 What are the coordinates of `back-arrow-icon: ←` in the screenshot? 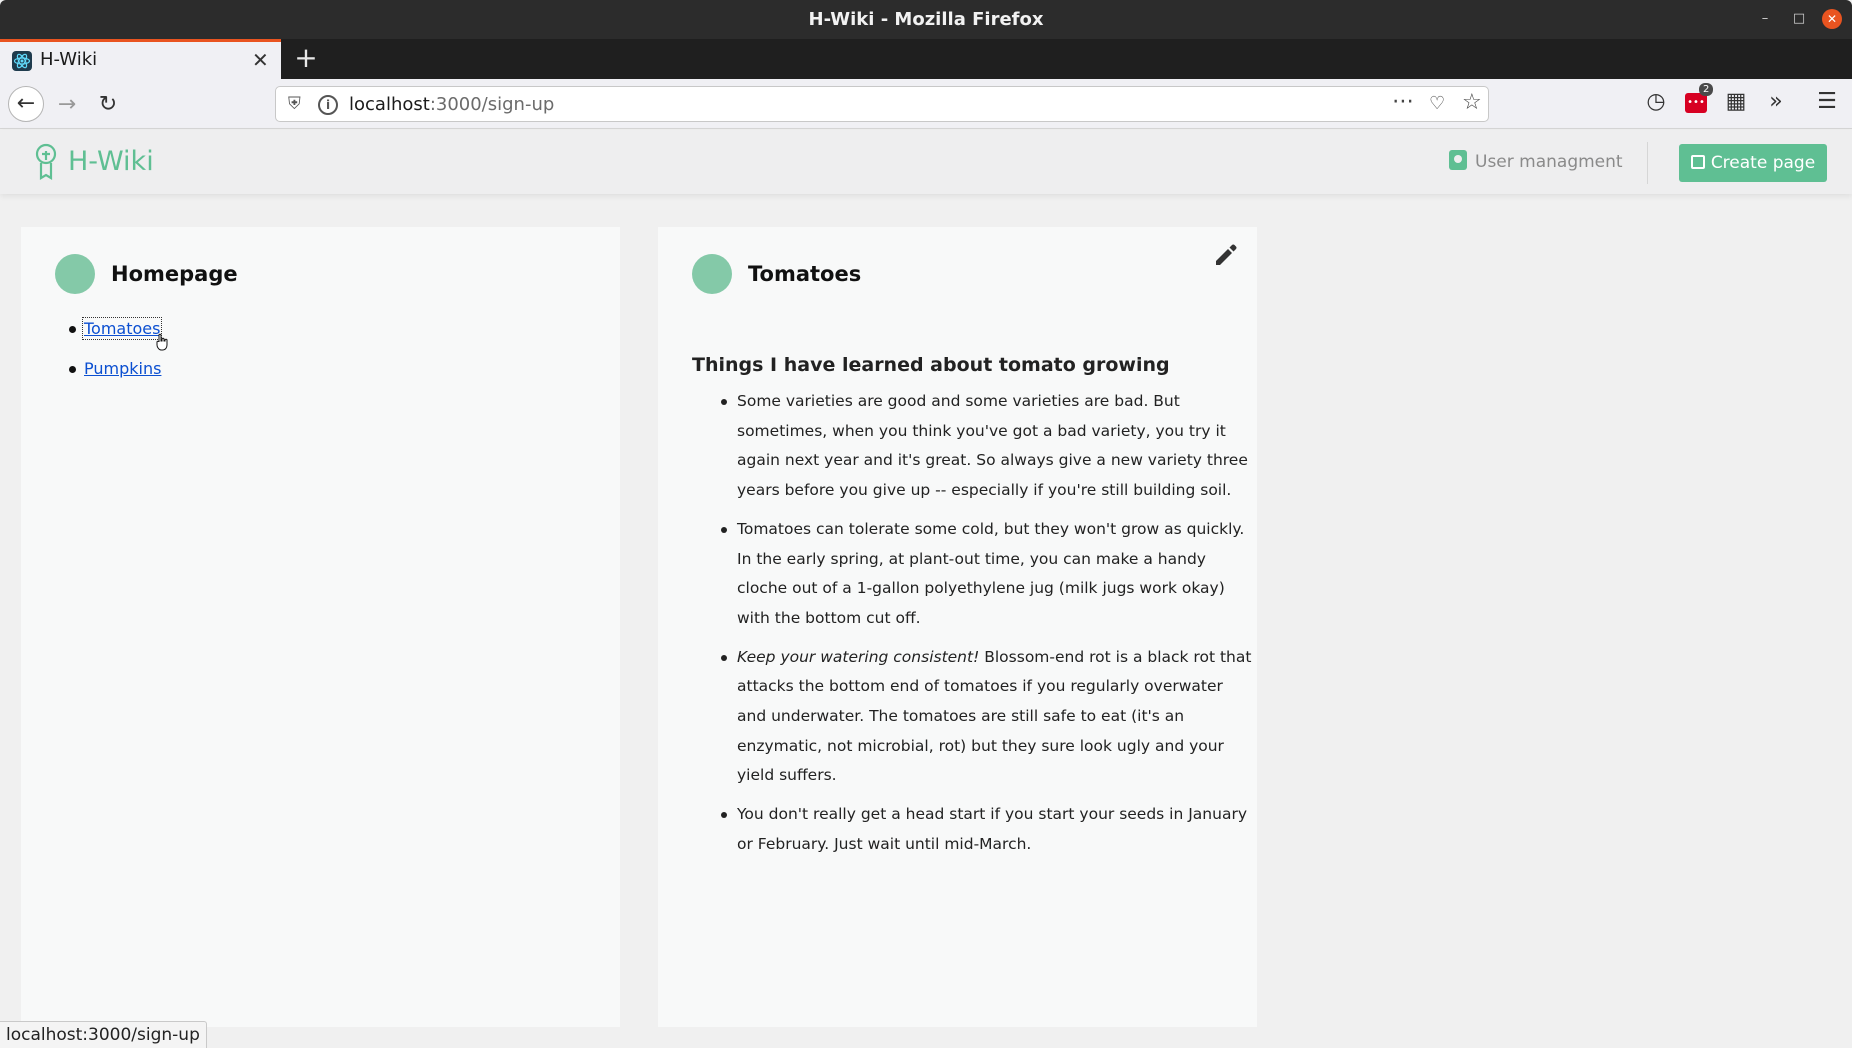 It's located at (26, 104).